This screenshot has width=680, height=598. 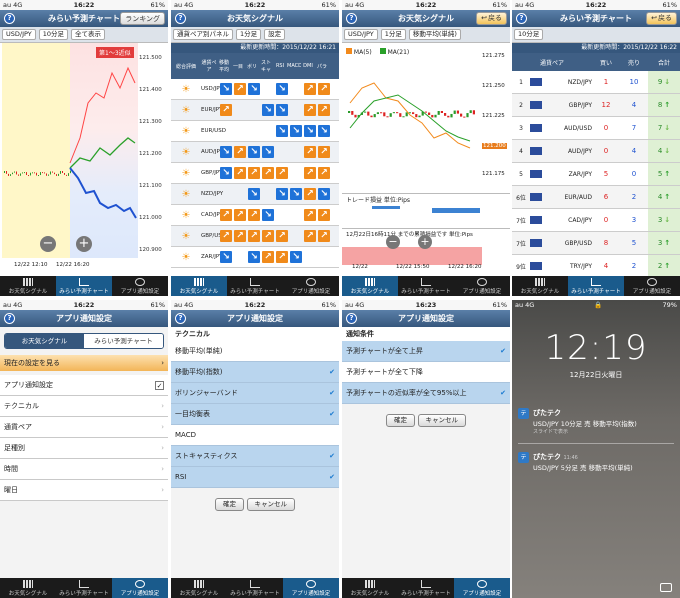 What do you see at coordinates (123, 341) in the screenshot?
I see `segment-forecast: みらい予測チャート` at bounding box center [123, 341].